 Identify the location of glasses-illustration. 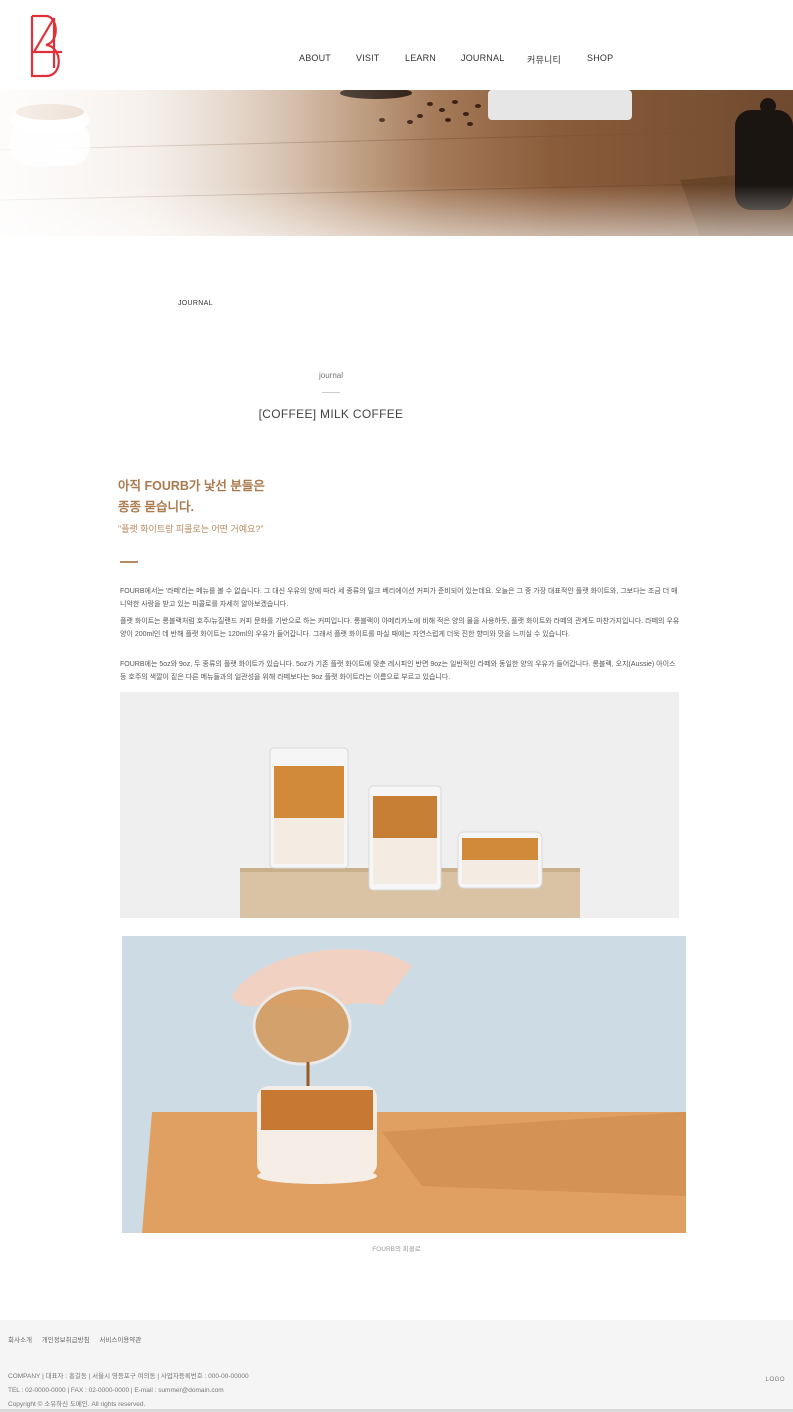
(399, 805).